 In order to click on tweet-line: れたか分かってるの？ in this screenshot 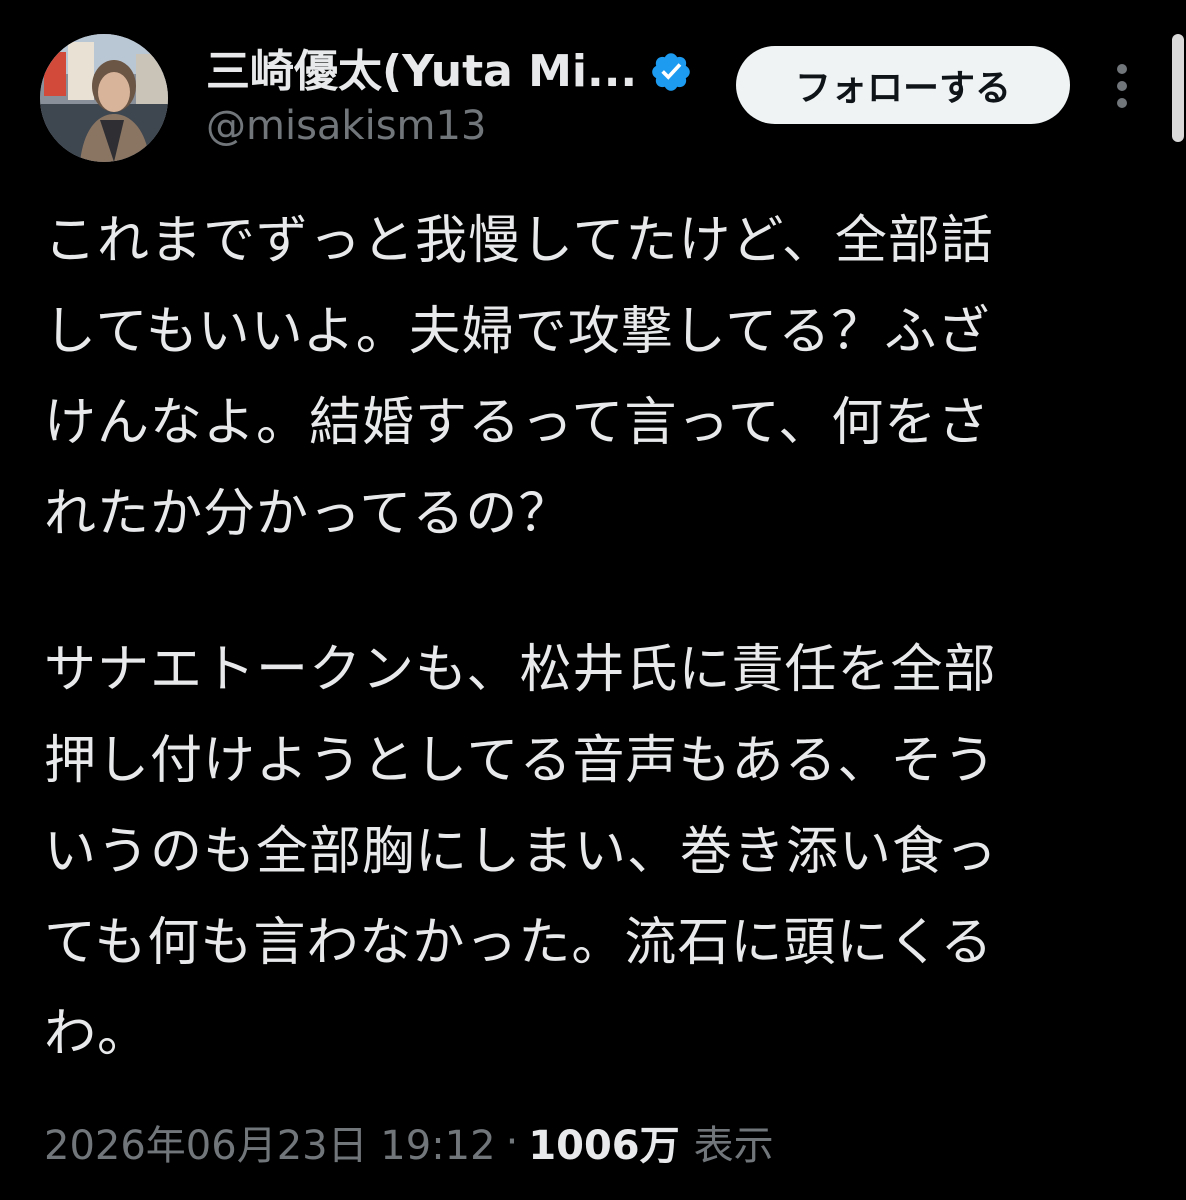, I will do `click(308, 514)`.